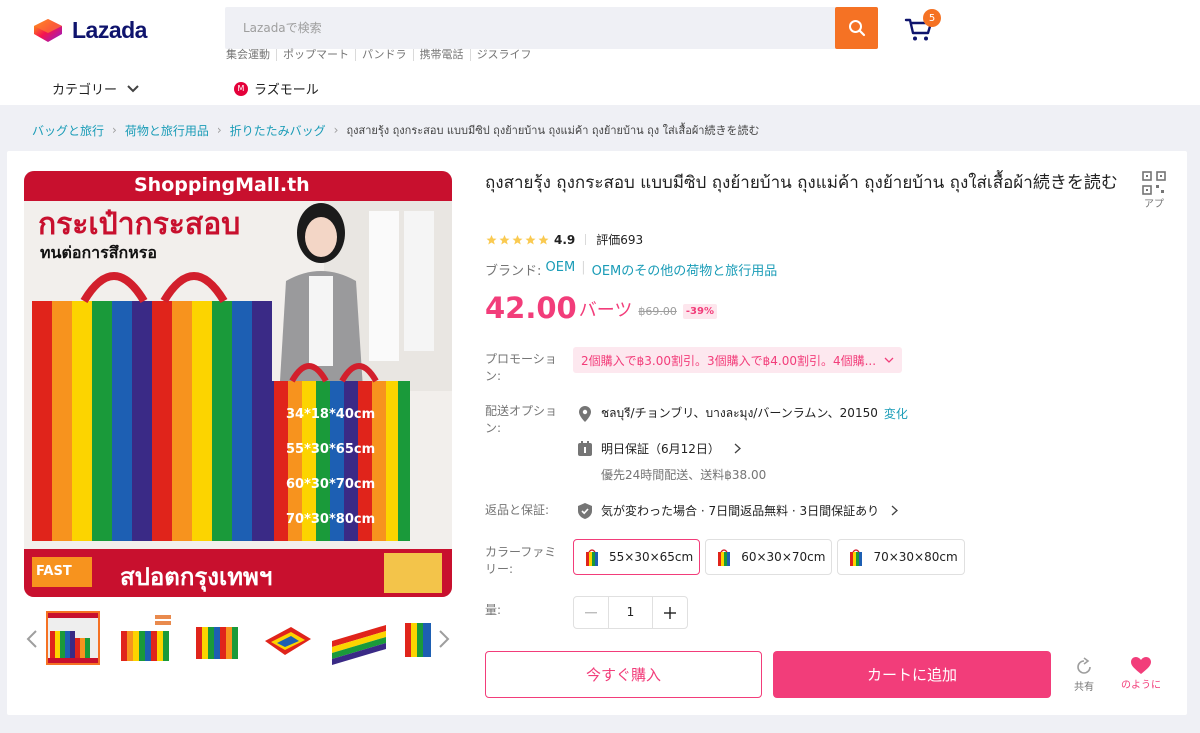 This screenshot has height=733, width=1200. I want to click on wishlist-button: のように, so click(1141, 675).